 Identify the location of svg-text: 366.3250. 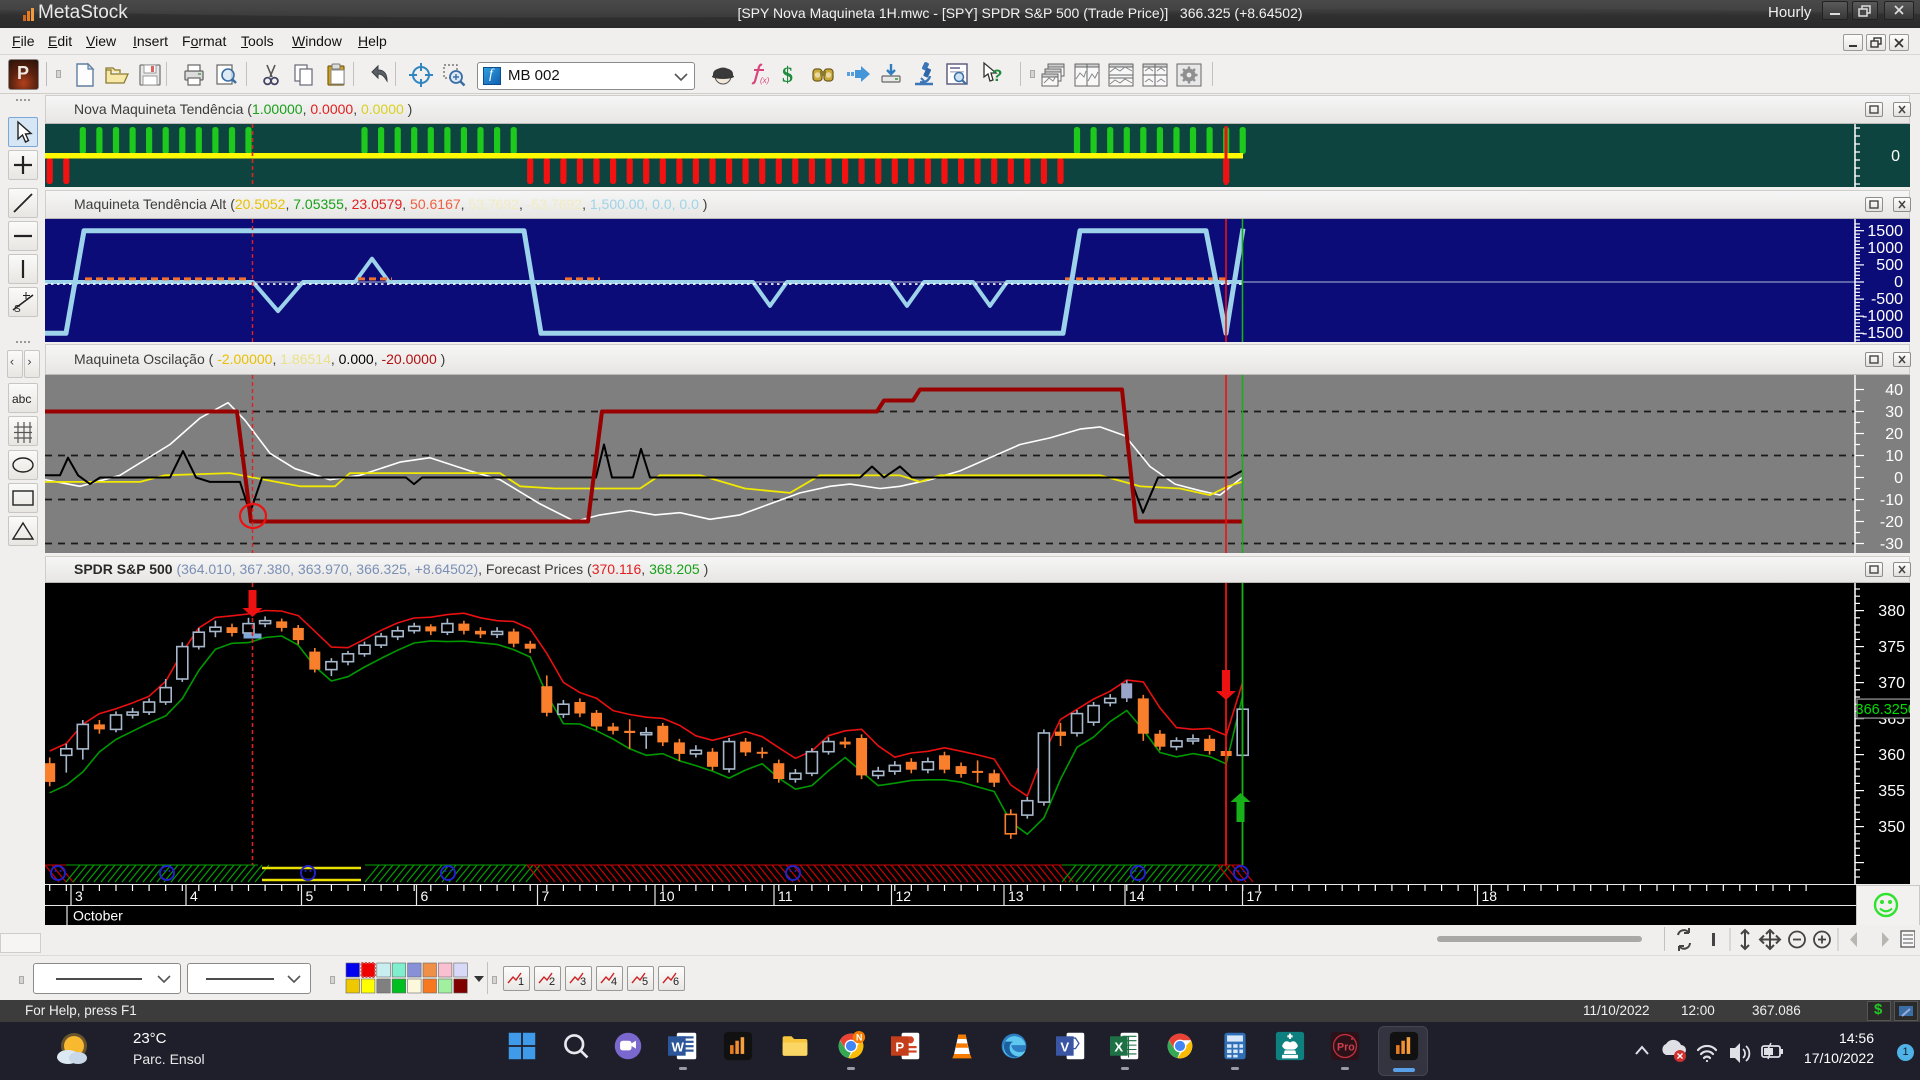
(1883, 710).